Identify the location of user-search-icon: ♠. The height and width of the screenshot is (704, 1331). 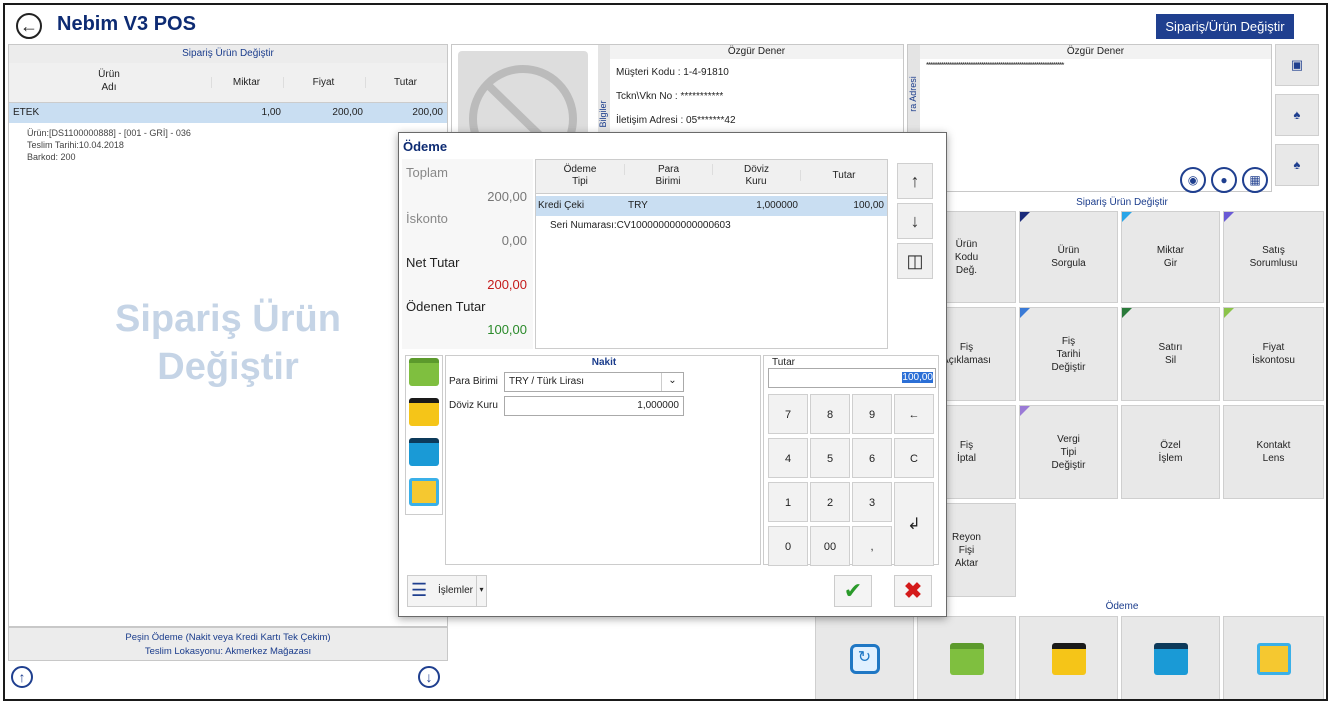
(1297, 165).